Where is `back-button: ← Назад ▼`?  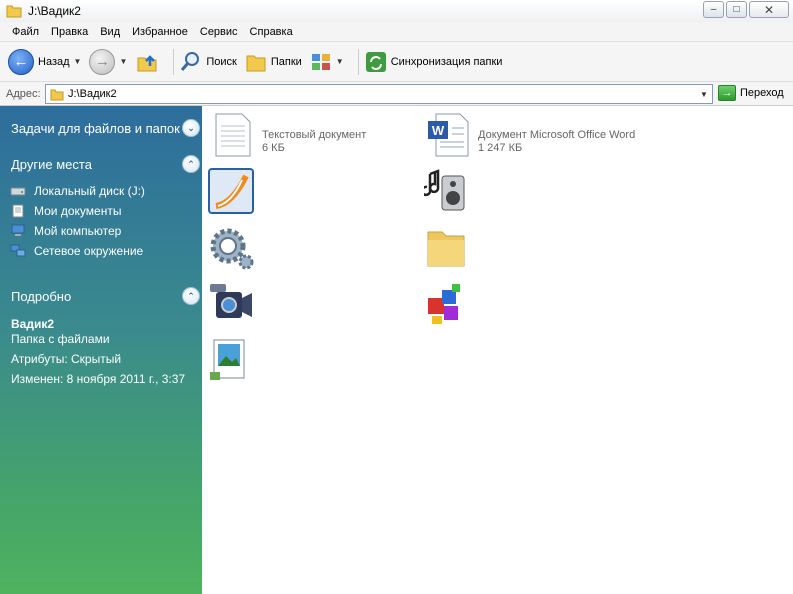
back-button: ← Назад ▼ is located at coordinates (45, 61).